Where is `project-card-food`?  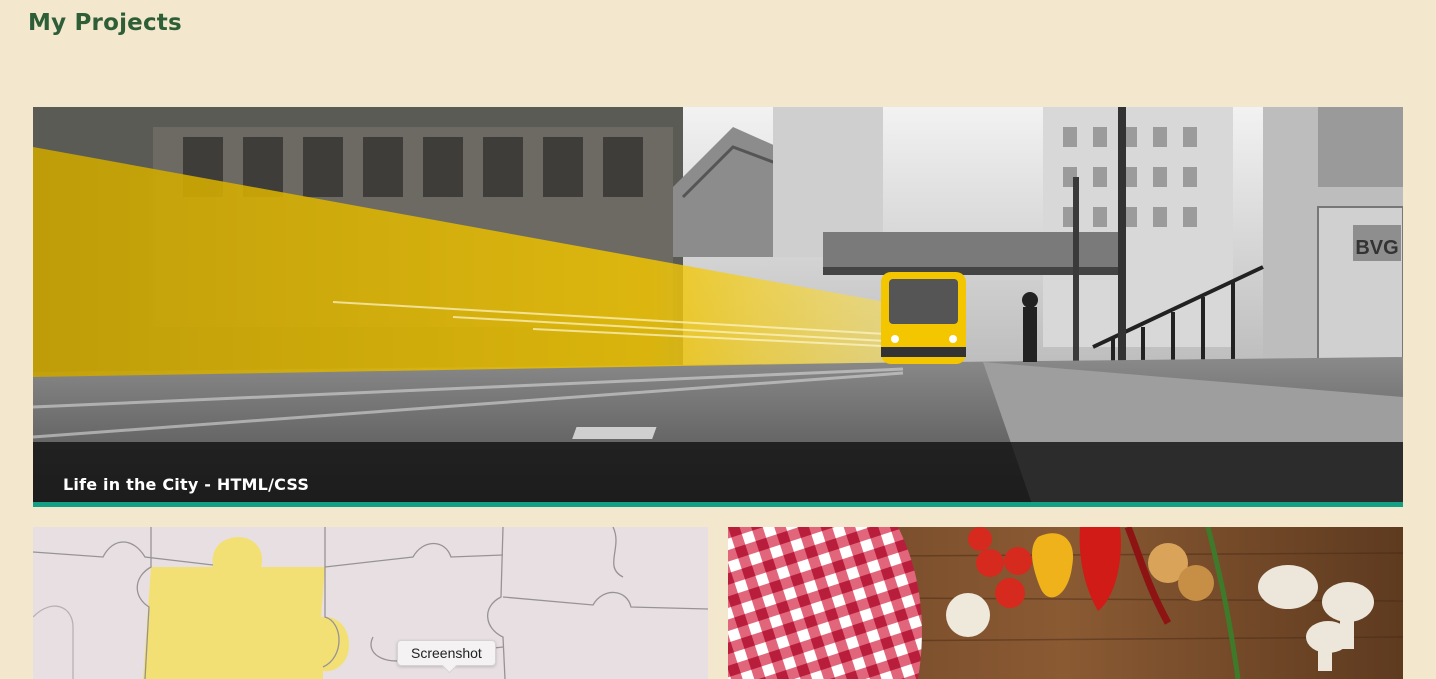 project-card-food is located at coordinates (1065, 603).